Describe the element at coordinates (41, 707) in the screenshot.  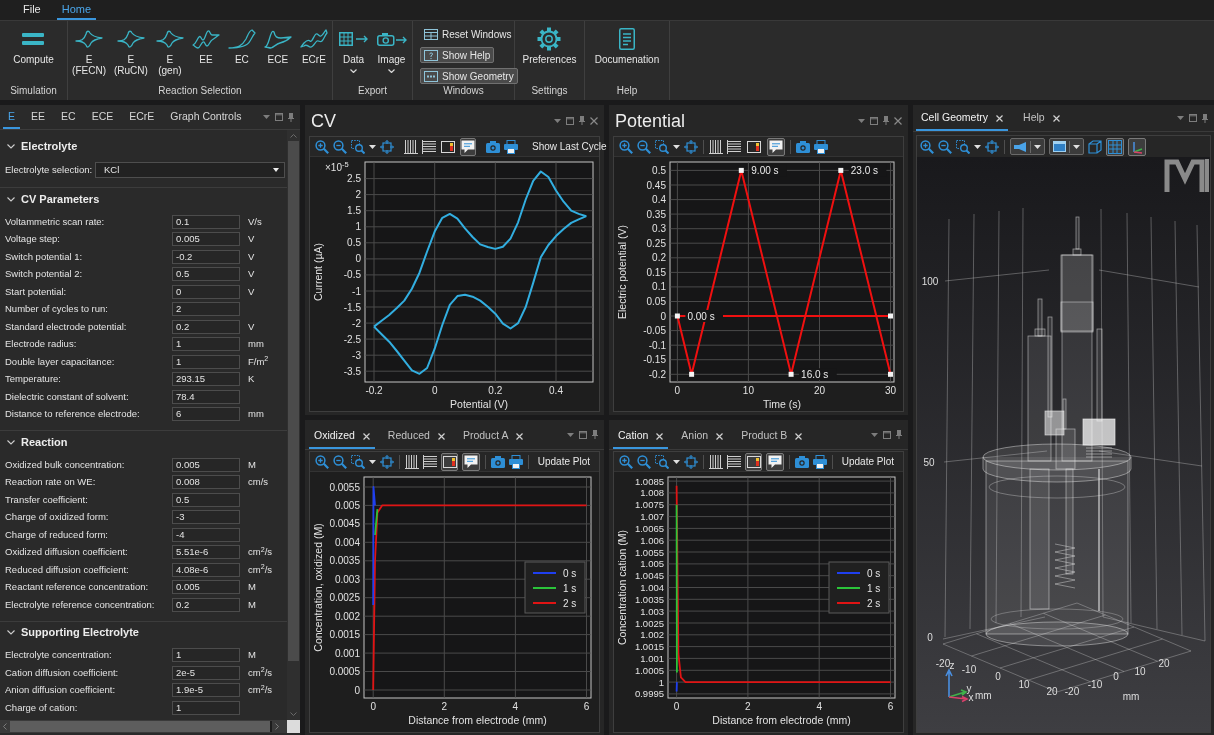
I see `field-label: Charge of cation:` at that location.